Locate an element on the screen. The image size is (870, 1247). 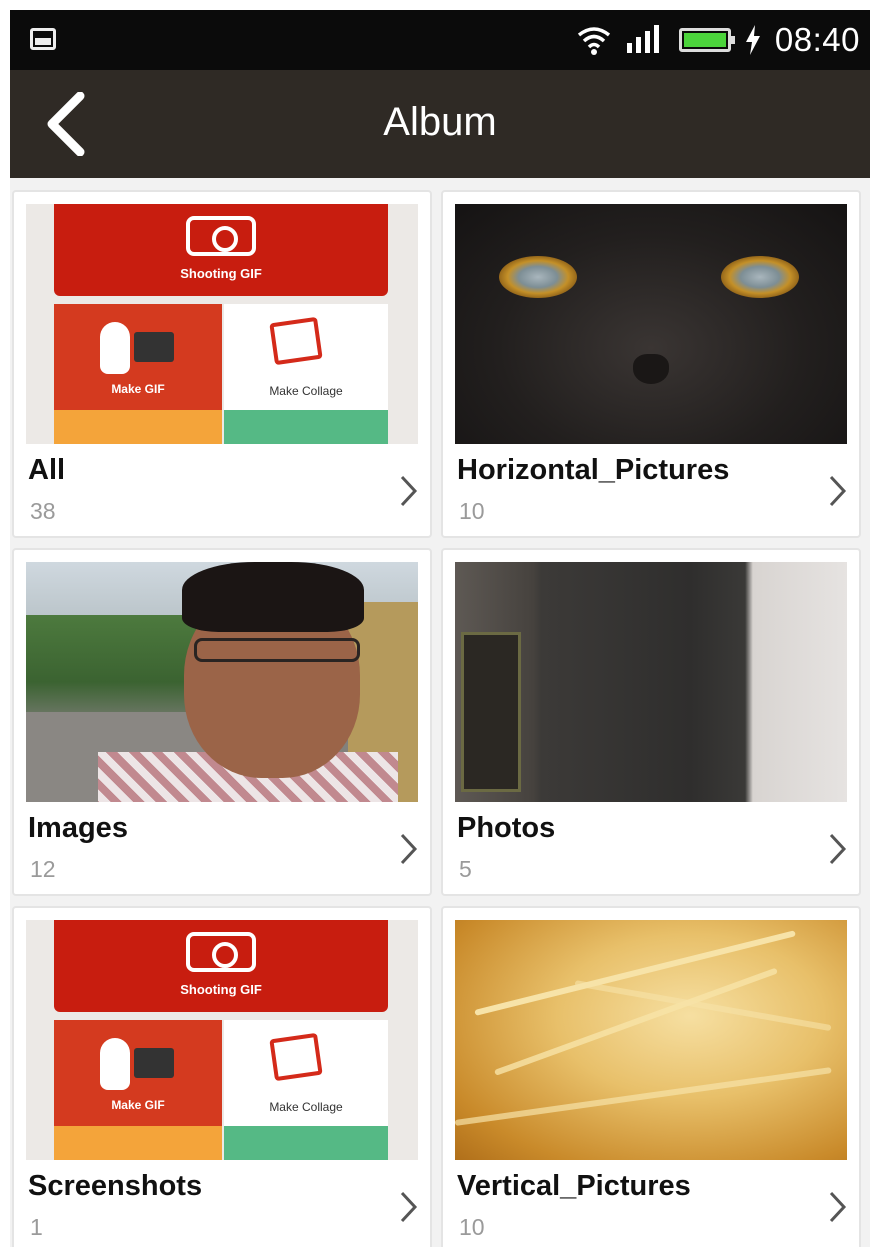
album-card-horizontal-pictures: Horizontal_Pictures 10 is located at coordinates (651, 364).